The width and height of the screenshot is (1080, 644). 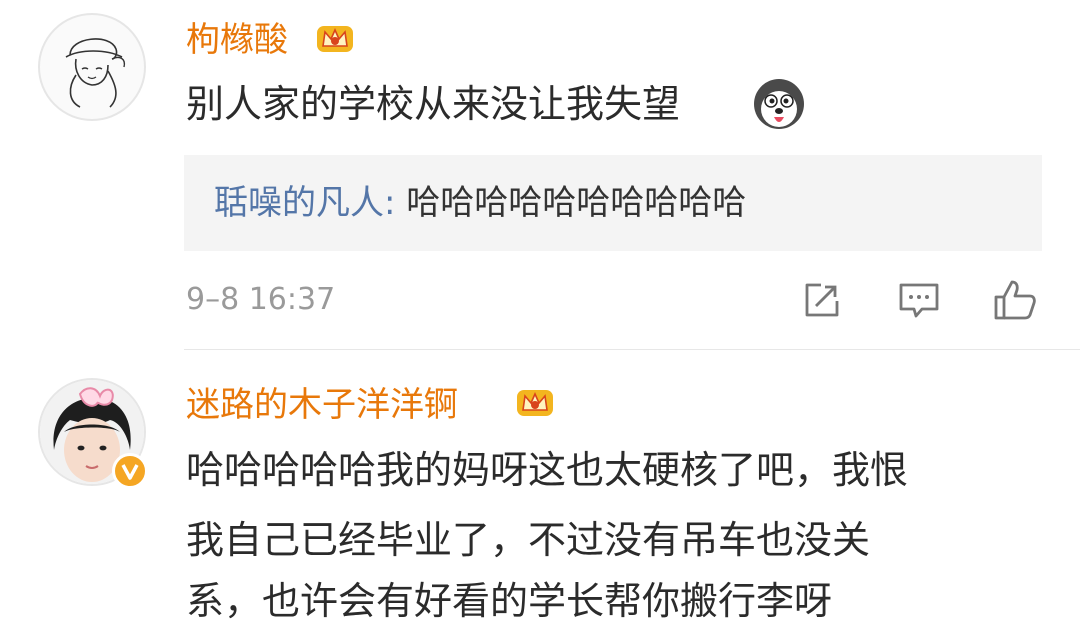 I want to click on husky-emoji-icon, so click(x=779, y=104).